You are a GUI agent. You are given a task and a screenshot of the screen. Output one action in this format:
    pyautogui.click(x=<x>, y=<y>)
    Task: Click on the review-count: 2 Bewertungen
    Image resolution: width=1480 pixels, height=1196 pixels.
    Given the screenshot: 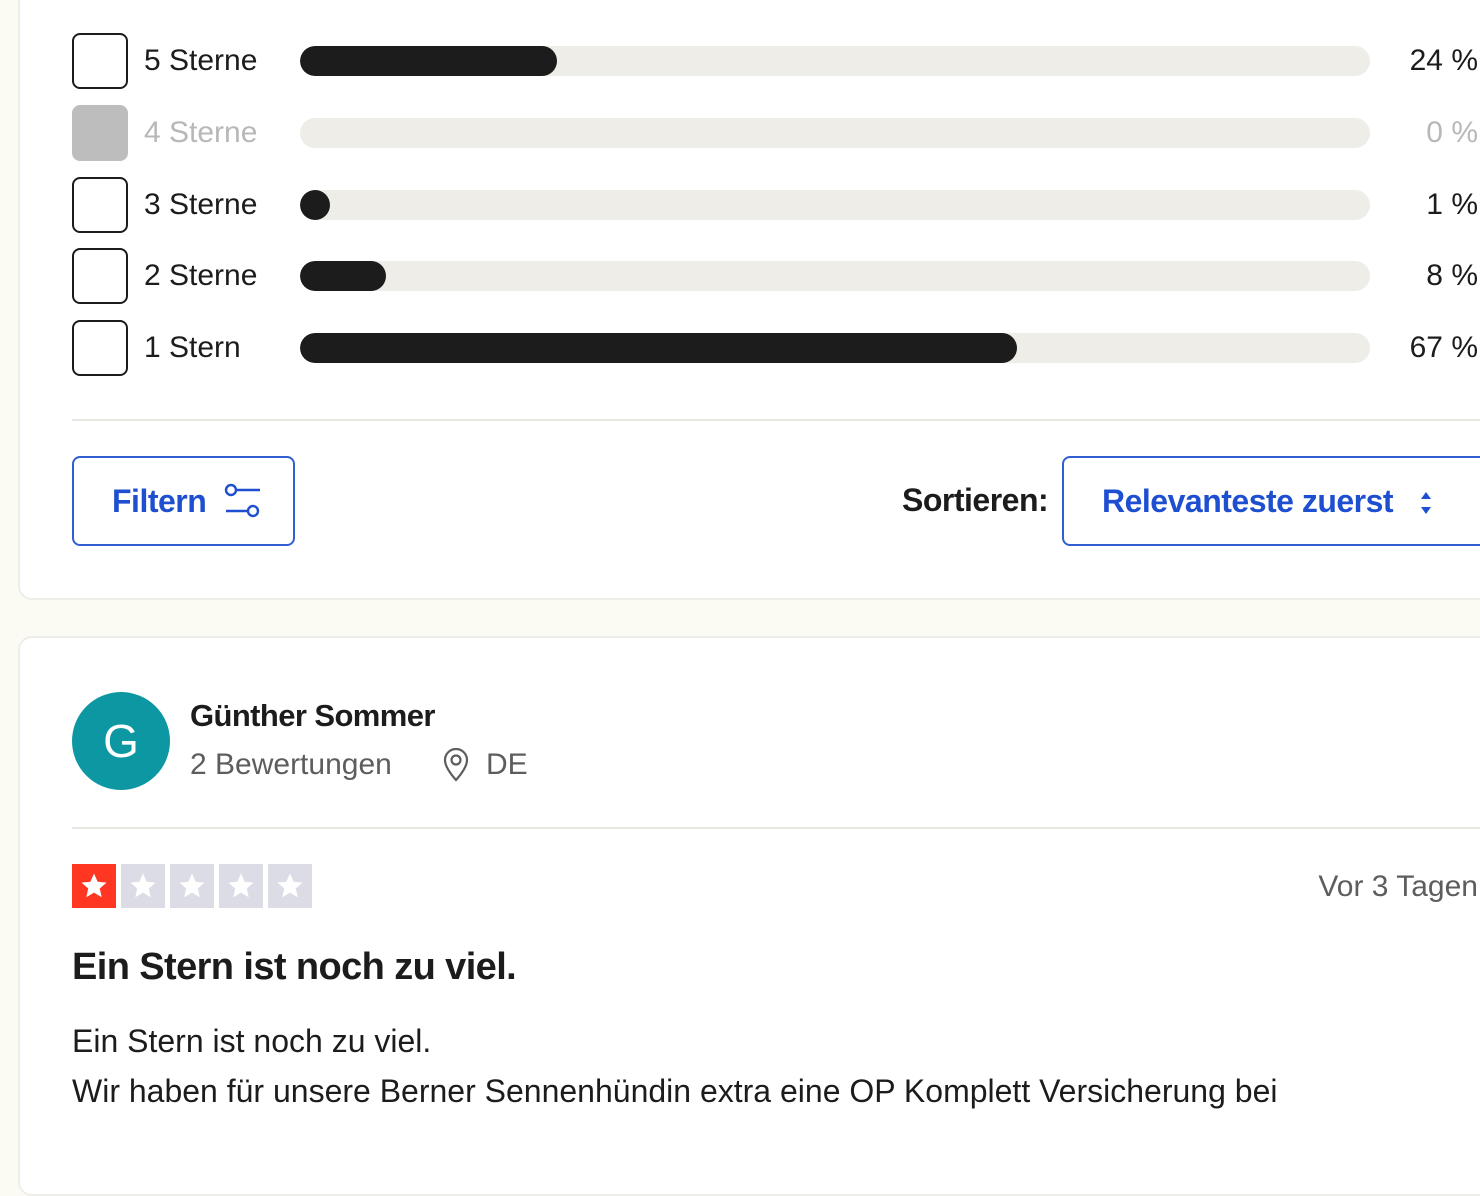 What is the action you would take?
    pyautogui.click(x=291, y=764)
    